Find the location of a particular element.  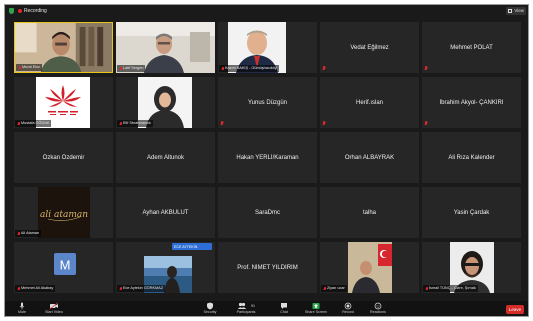

participant-tile: Yasin Çardak is located at coordinates (471, 212).